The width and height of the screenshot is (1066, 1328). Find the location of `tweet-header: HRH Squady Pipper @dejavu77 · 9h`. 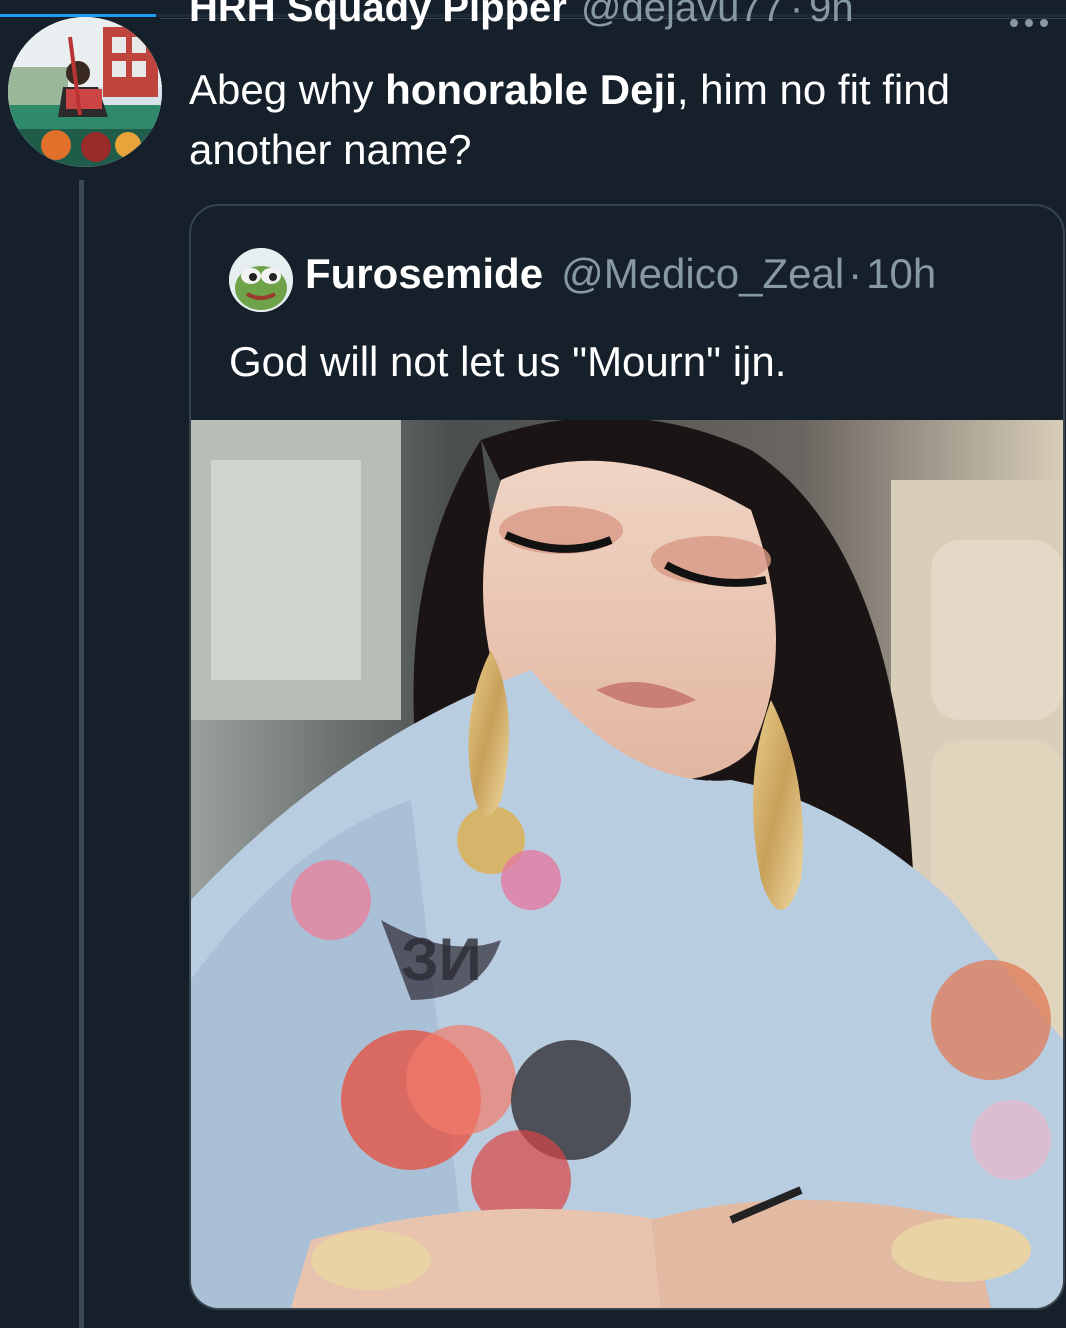

tweet-header: HRH Squady Pipper @dejavu77 · 9h is located at coordinates (521, 23).